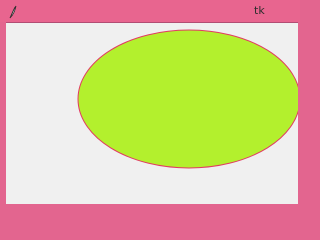 The width and height of the screenshot is (320, 240). Describe the element at coordinates (259, 10) in the screenshot. I see `window-title: tk` at that location.